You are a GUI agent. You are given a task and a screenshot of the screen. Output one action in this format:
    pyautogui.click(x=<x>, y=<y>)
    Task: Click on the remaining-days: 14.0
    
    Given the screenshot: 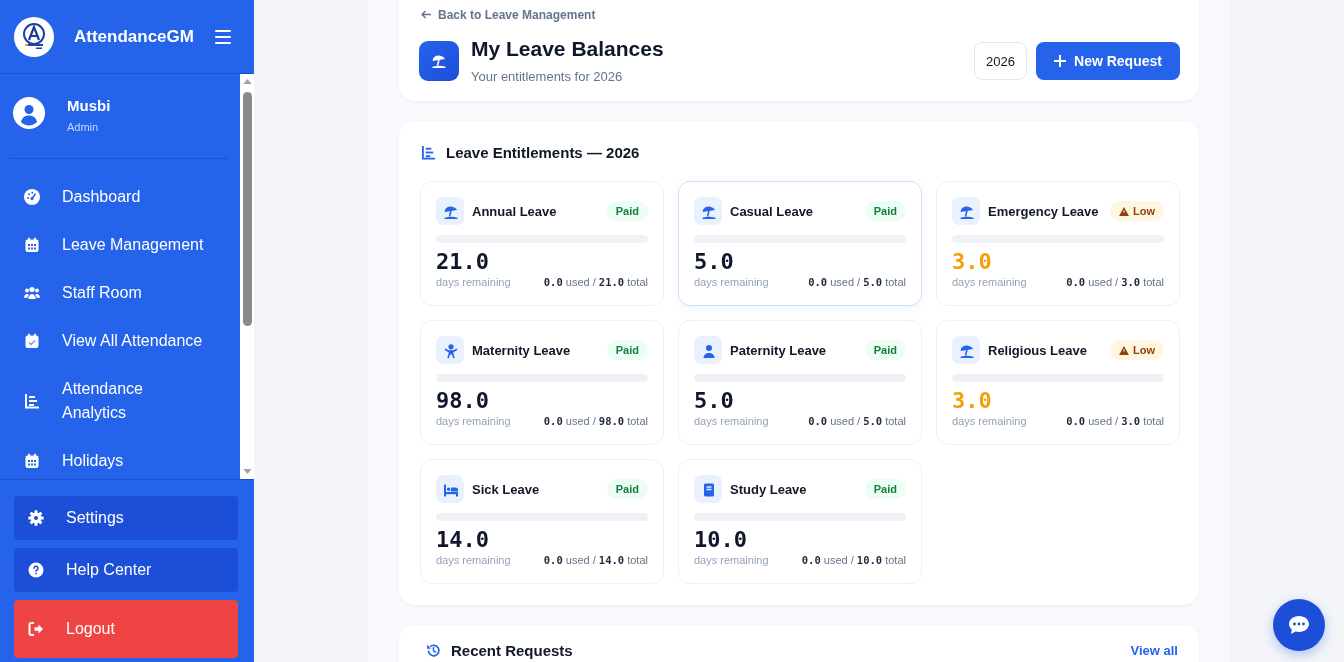 What is the action you would take?
    pyautogui.click(x=542, y=540)
    